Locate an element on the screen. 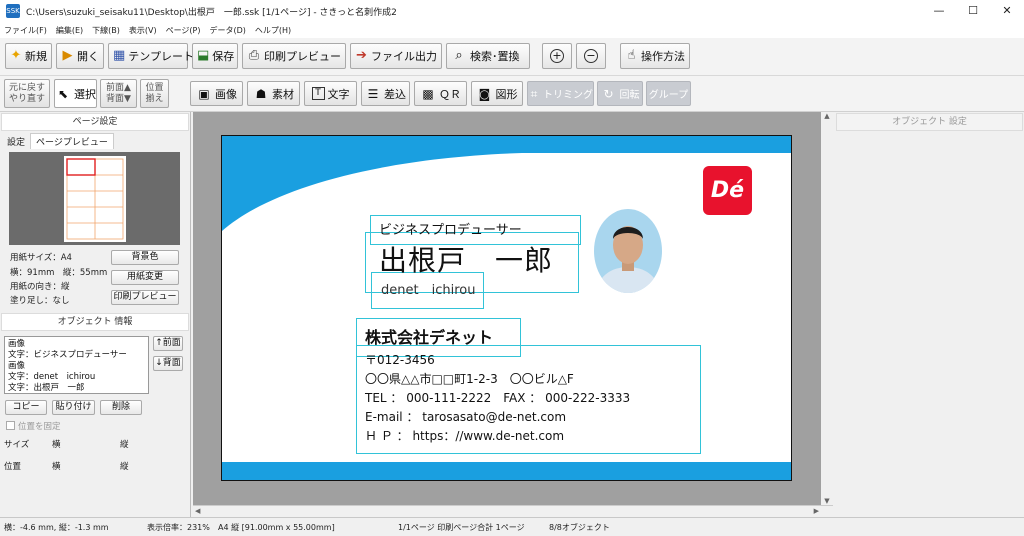 The image size is (1024, 536). page-count-status: 1/1ページ 印刷ページ合計 1ページ is located at coordinates (461, 527).